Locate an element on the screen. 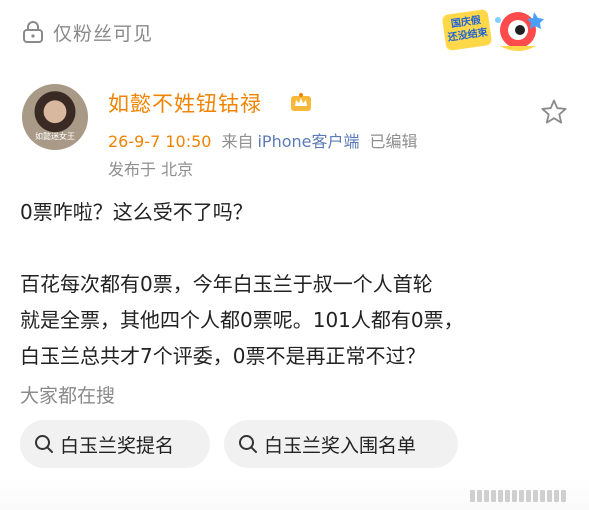 The image size is (589, 510). top-bar: 仅粉丝可见 国庆假 还没结束 is located at coordinates (294, 31).